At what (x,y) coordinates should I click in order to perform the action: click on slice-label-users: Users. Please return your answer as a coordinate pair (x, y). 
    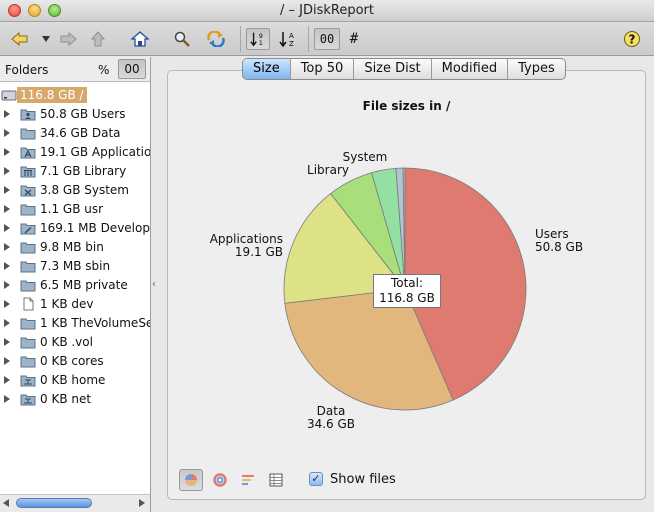
    Looking at the image, I should click on (552, 234).